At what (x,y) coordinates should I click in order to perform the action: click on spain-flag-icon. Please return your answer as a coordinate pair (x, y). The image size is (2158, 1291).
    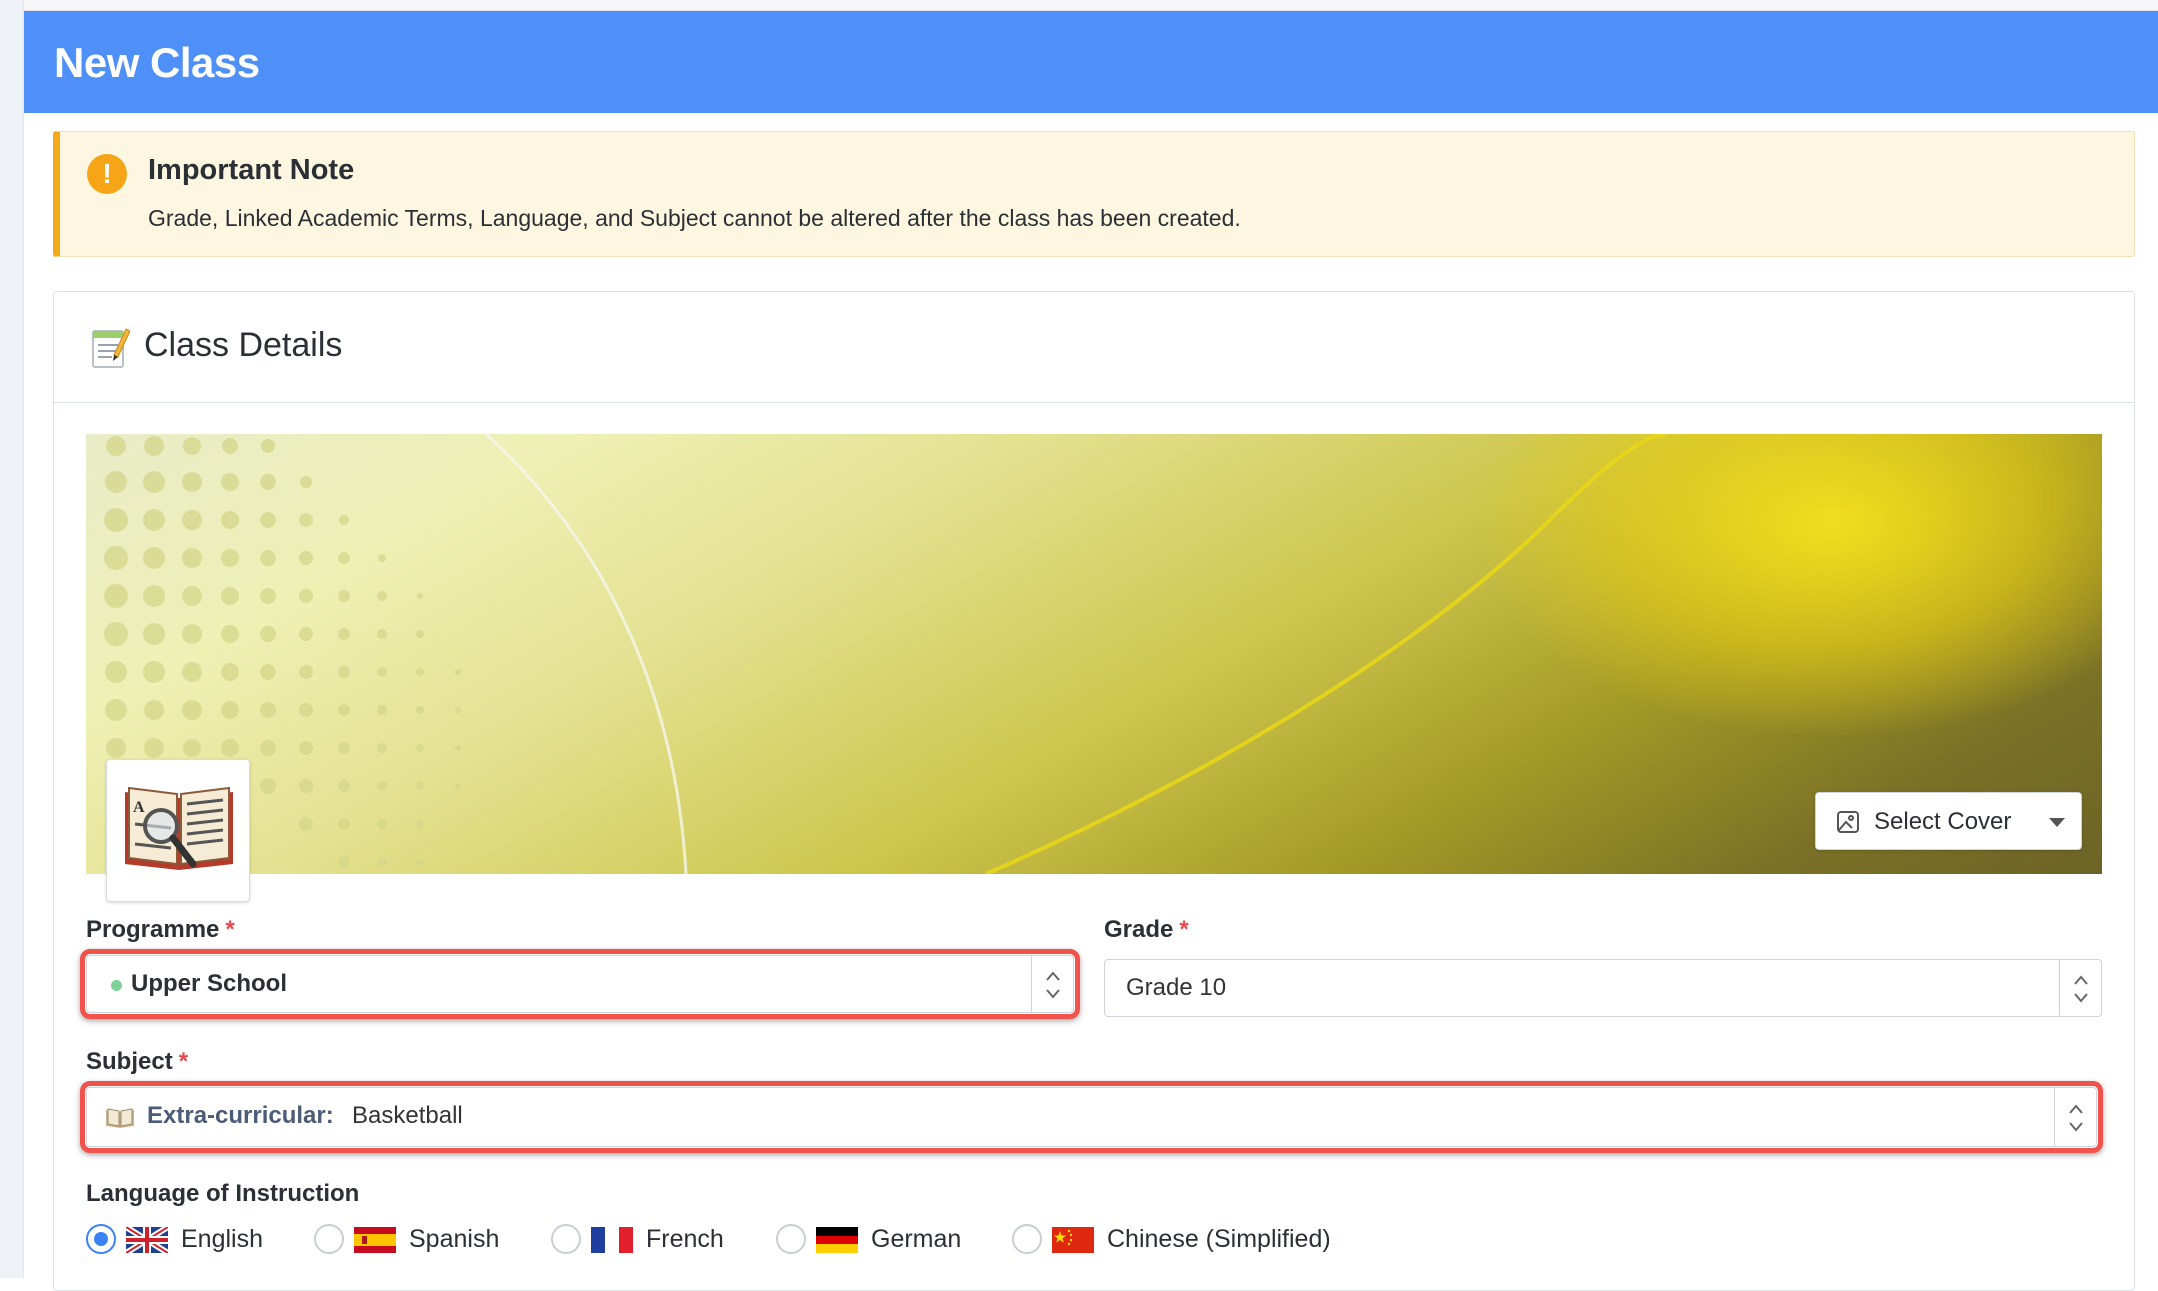
    Looking at the image, I should click on (375, 1240).